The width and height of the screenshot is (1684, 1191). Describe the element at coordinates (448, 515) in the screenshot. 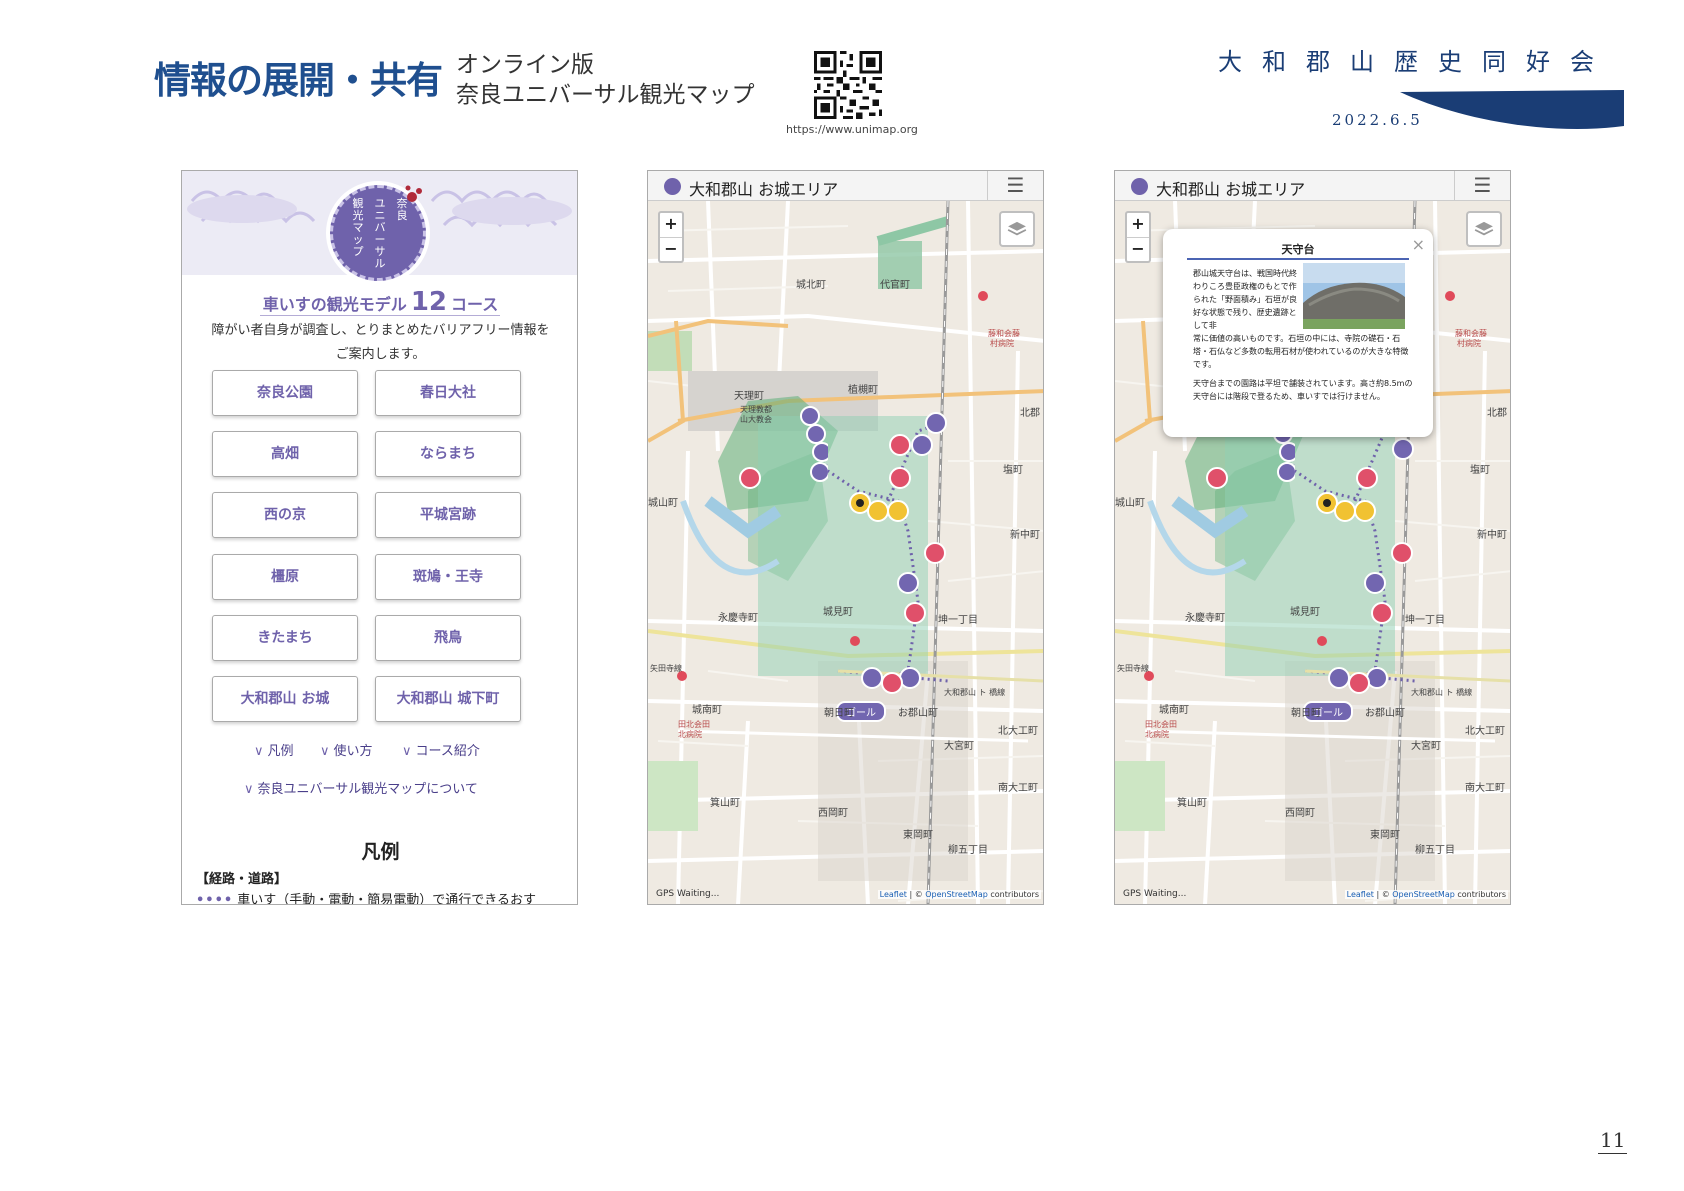

I see `course-button-heijo-palace: 平城宮跡` at that location.